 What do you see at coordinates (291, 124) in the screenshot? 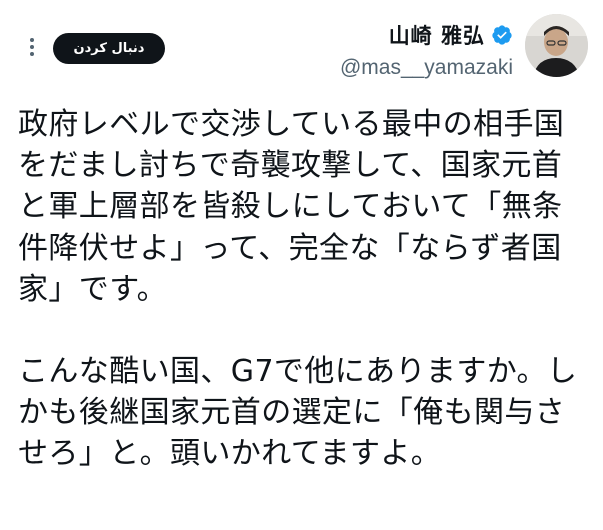
I see `tweet-line: 政府レベルで交渉している最中の相手国` at bounding box center [291, 124].